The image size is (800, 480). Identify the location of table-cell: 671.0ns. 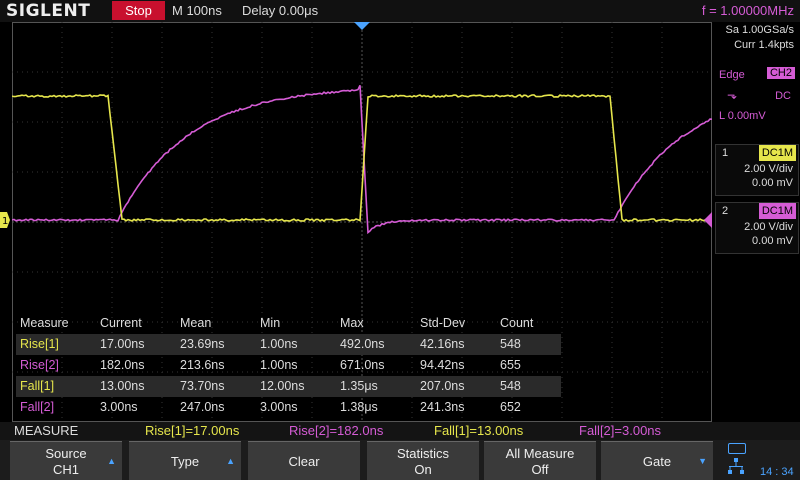
(362, 365).